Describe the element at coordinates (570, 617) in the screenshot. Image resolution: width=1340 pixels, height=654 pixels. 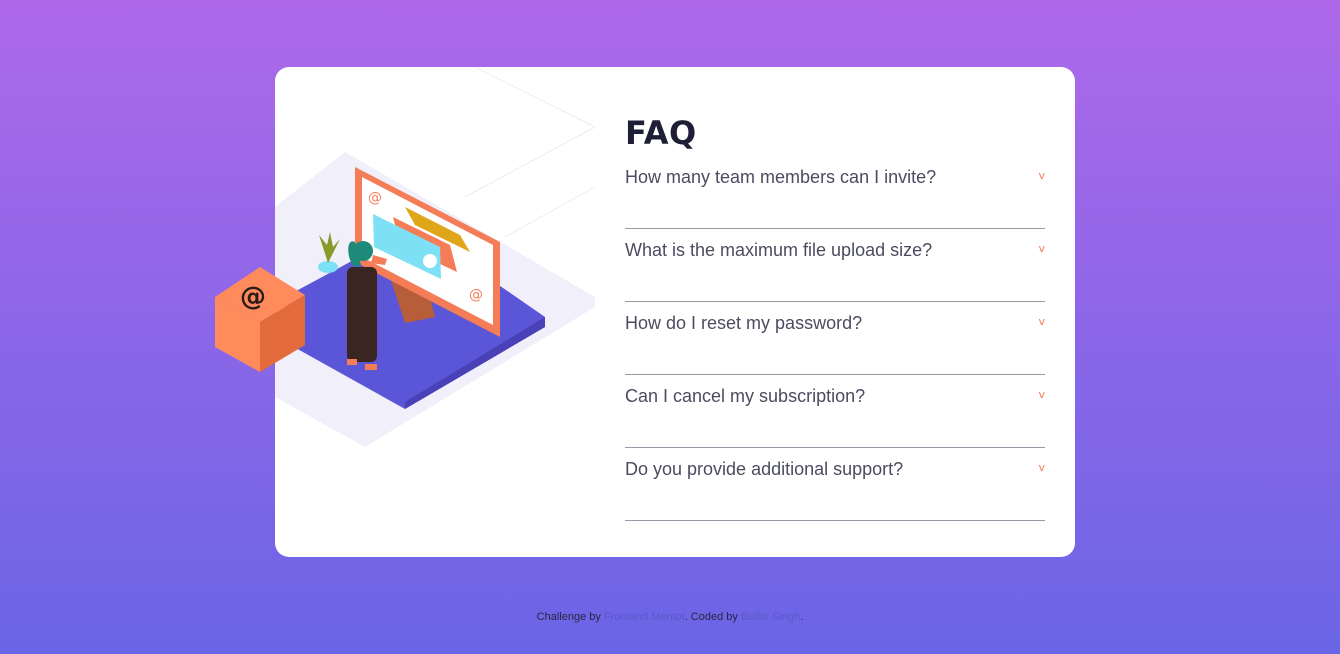
I see `attribution-prefix: Challenge by` at that location.